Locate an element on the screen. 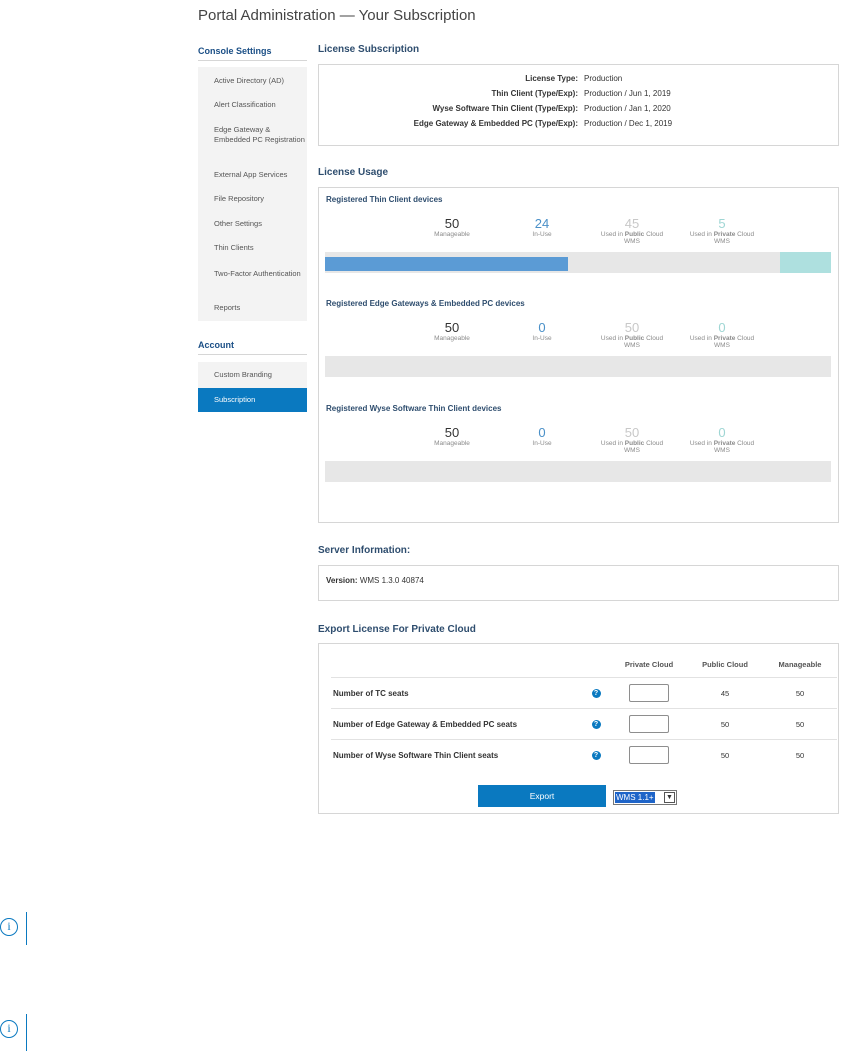  table-header-blank is located at coordinates (456, 664).